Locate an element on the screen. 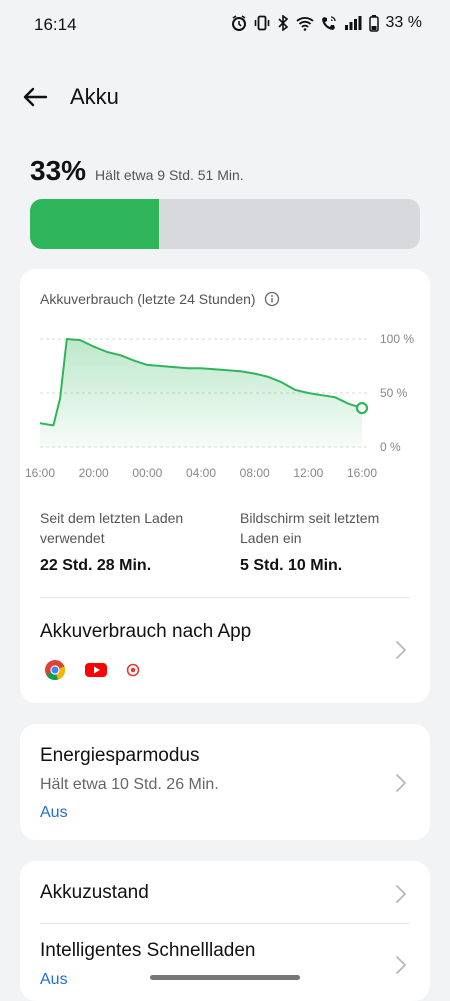 Image resolution: width=450 pixels, height=1001 pixels. x-tick-label: 00:00 is located at coordinates (147, 473).